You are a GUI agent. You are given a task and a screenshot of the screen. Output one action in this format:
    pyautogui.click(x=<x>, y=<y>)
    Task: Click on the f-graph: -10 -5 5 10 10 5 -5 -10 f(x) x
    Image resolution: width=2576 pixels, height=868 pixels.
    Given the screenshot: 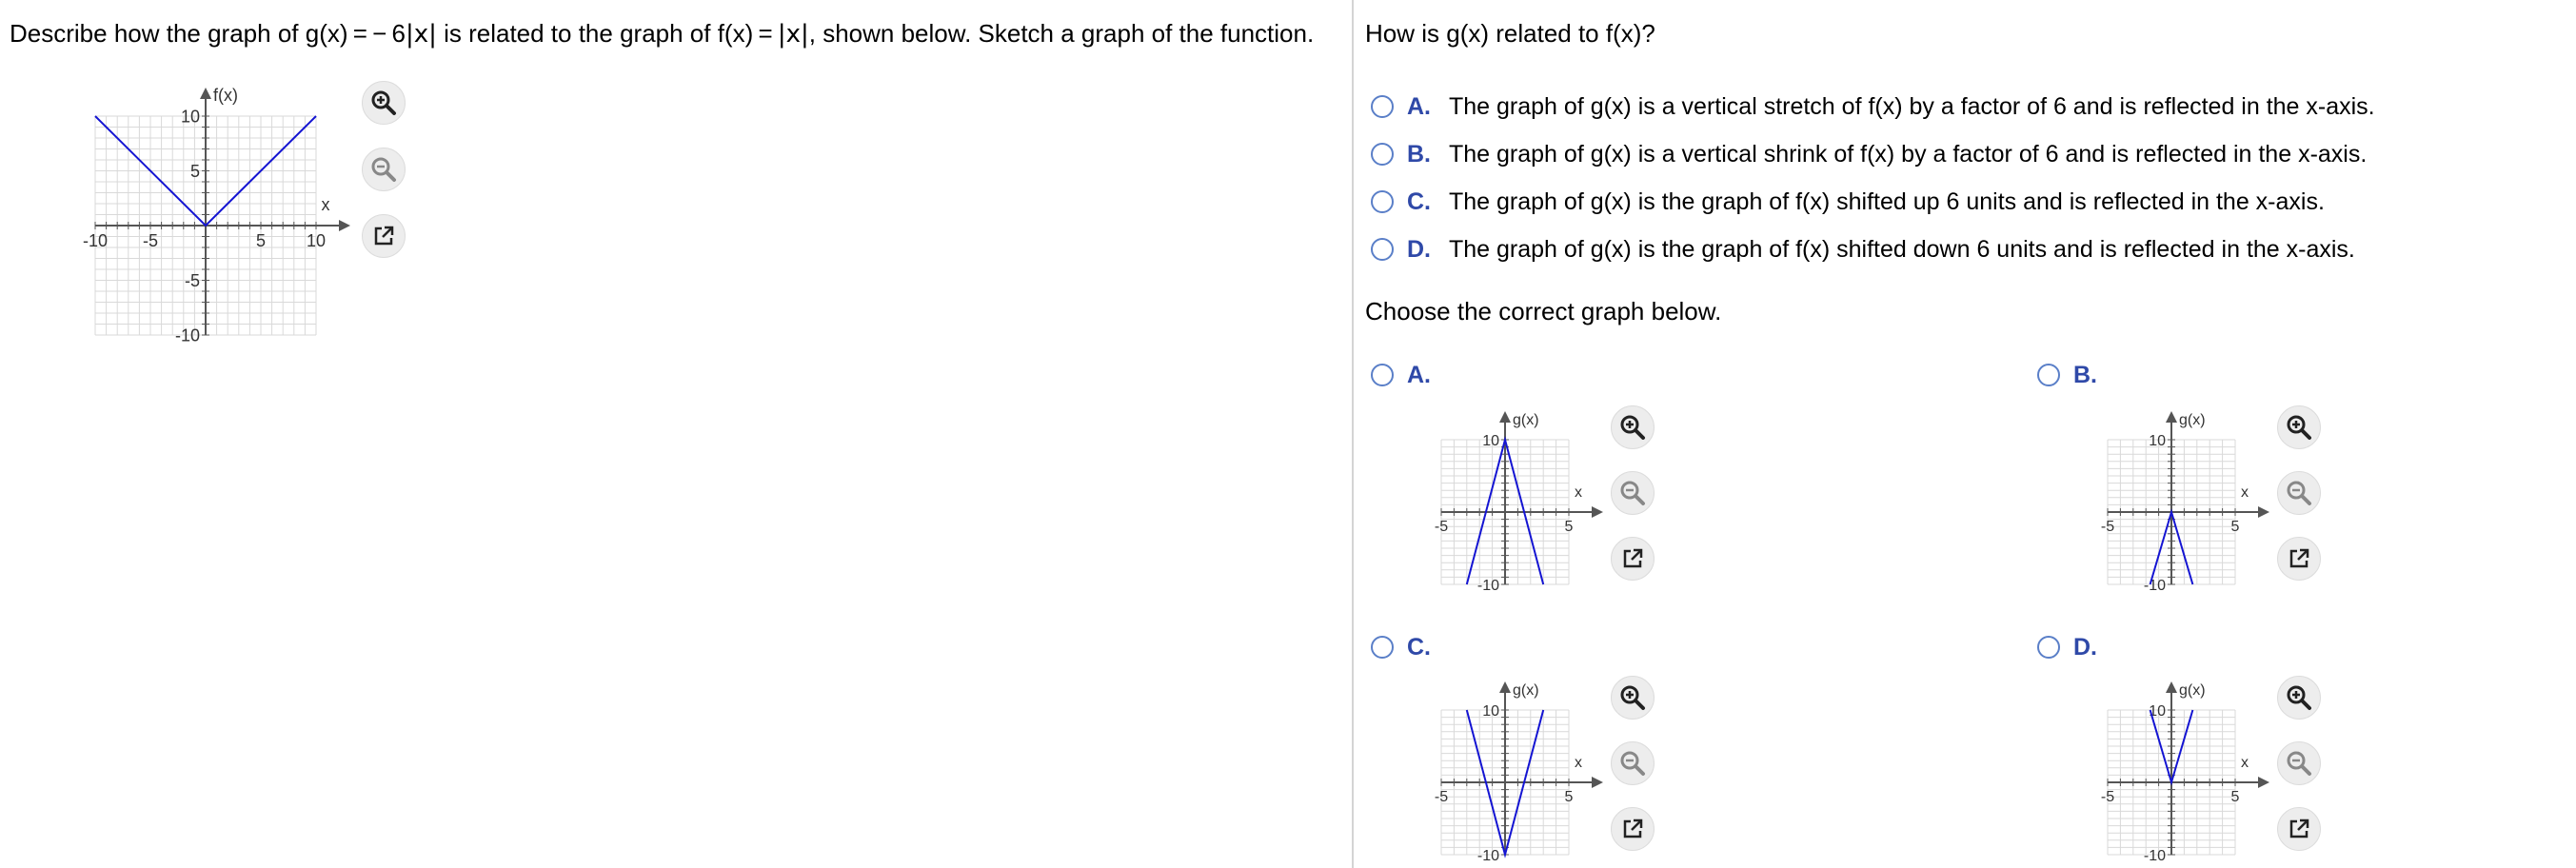 What is the action you would take?
    pyautogui.click(x=216, y=215)
    